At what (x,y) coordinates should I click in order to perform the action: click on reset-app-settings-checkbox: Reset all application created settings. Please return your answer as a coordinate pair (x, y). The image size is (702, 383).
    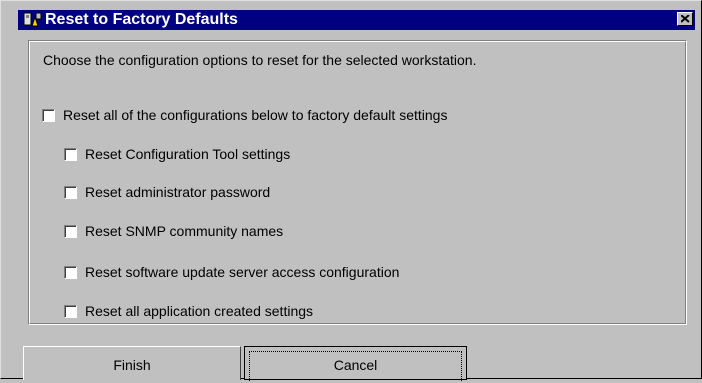
    Looking at the image, I should click on (188, 311).